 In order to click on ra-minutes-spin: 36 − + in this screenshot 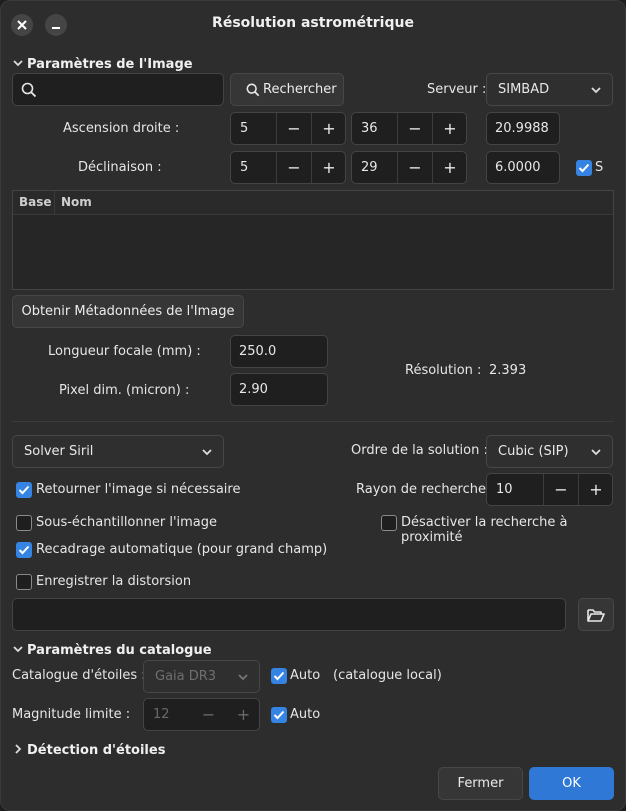, I will do `click(409, 128)`.